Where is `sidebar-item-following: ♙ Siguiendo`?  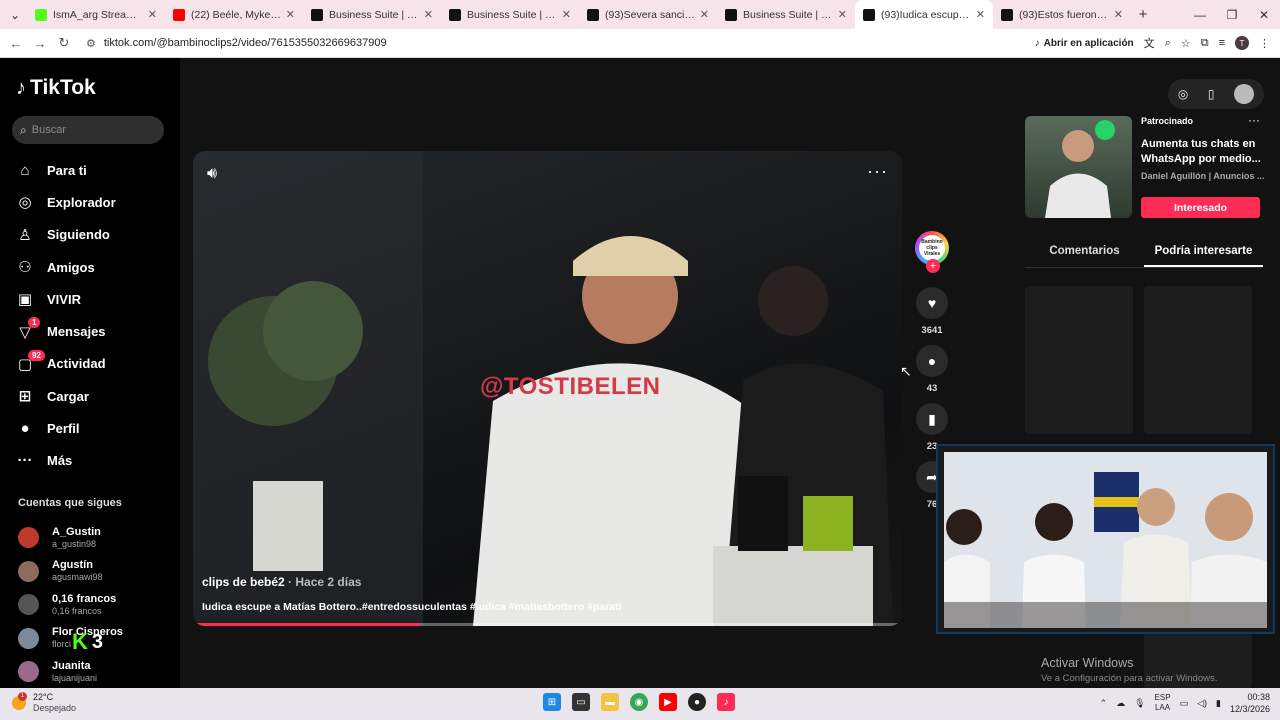
sidebar-item-following: ♙ Siguiendo is located at coordinates (94, 235).